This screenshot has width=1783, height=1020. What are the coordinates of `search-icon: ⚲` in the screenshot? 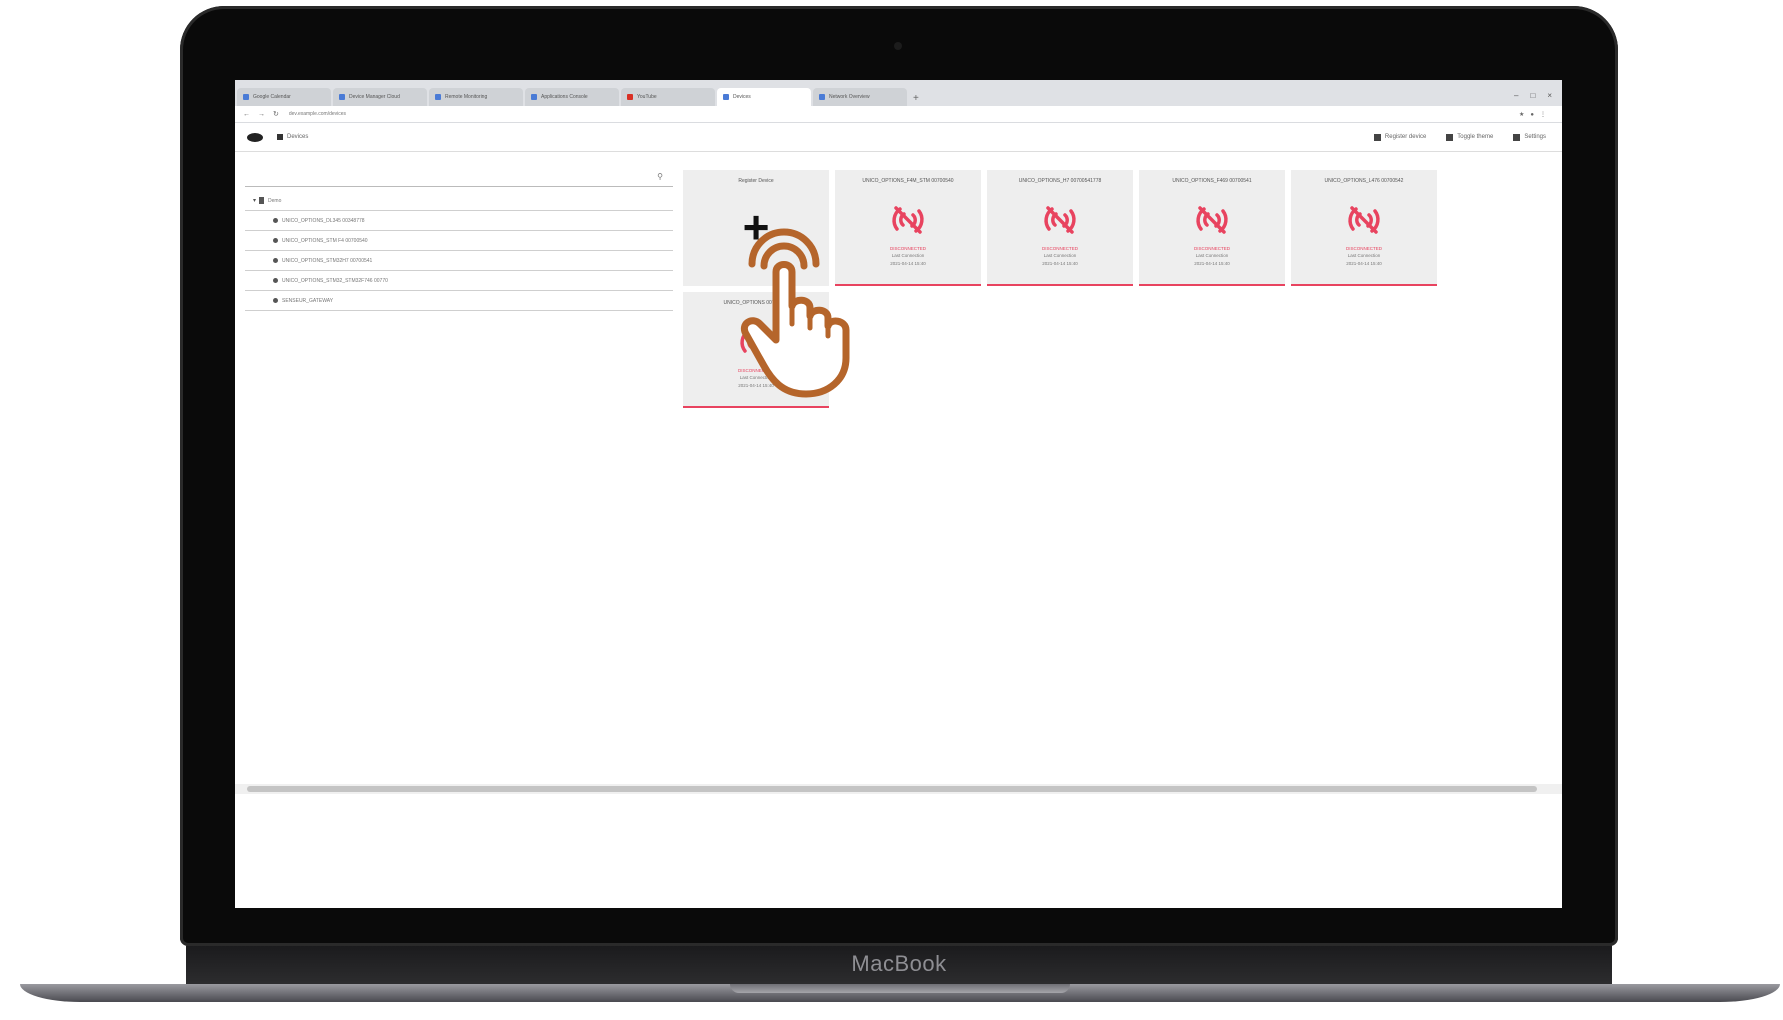 It's located at (660, 176).